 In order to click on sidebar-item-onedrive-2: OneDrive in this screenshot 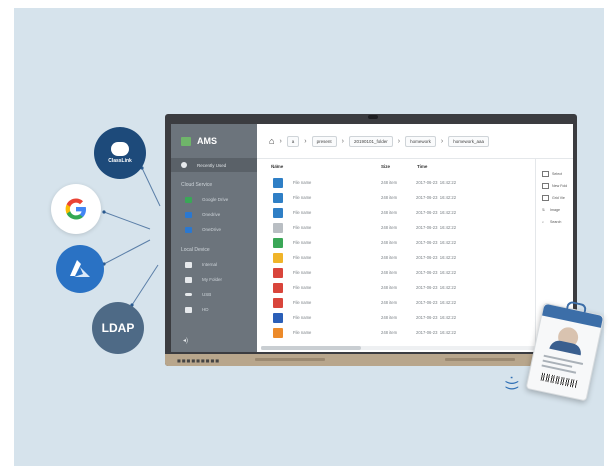, I will do `click(214, 229)`.